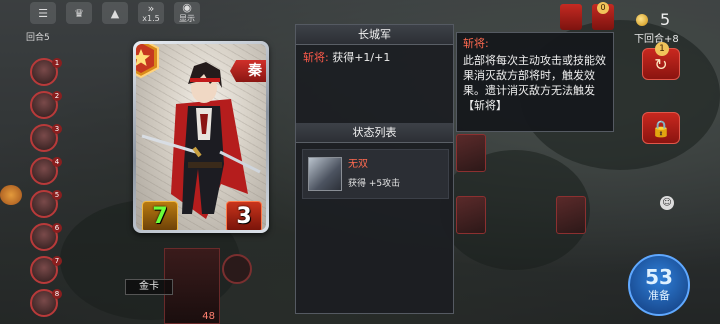 The height and width of the screenshot is (324, 720). I want to click on speed-icon: » x1.5, so click(151, 13).